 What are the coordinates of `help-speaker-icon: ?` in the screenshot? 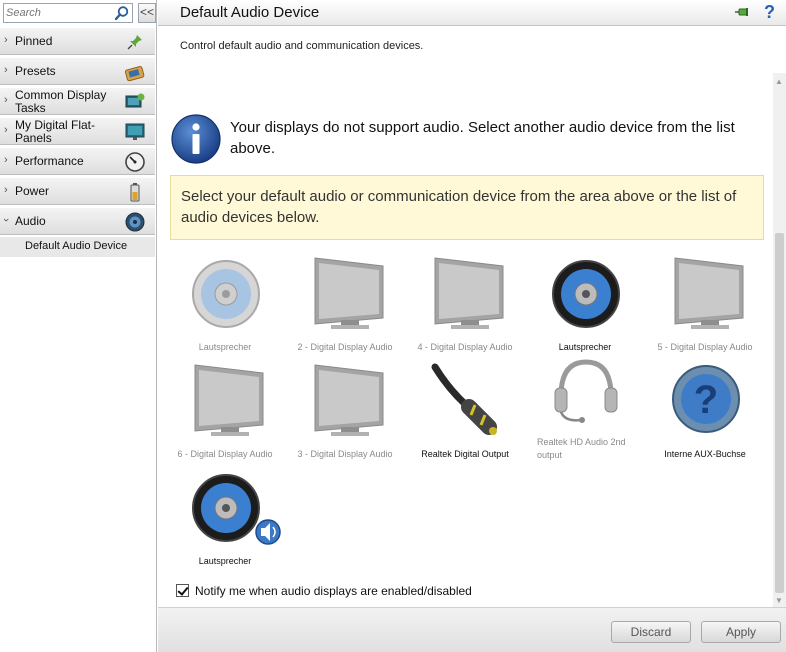 It's located at (706, 399).